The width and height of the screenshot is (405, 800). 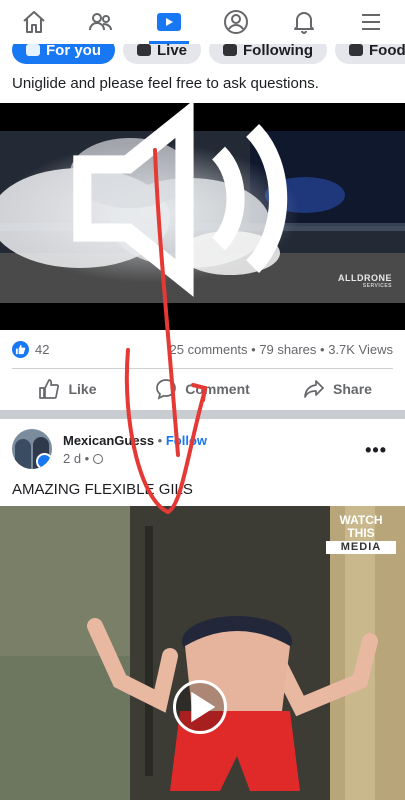 I want to click on post-actions: Like Comment Share, so click(x=202, y=389).